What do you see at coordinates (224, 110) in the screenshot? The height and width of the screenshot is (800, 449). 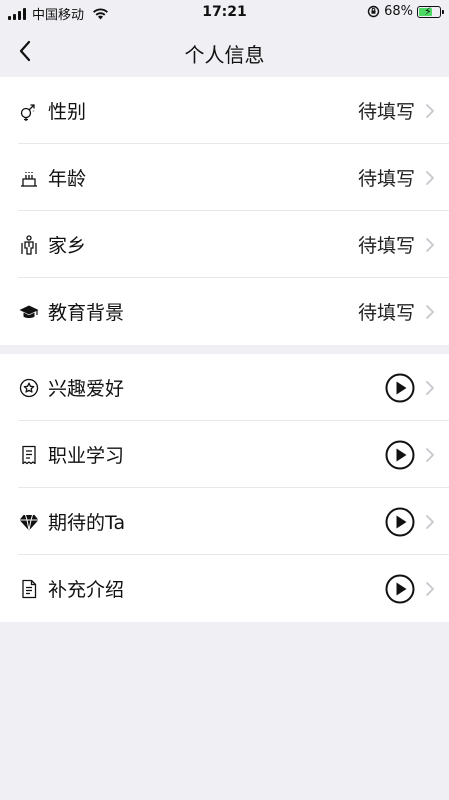 I see `row-gender: 性别 待填写` at bounding box center [224, 110].